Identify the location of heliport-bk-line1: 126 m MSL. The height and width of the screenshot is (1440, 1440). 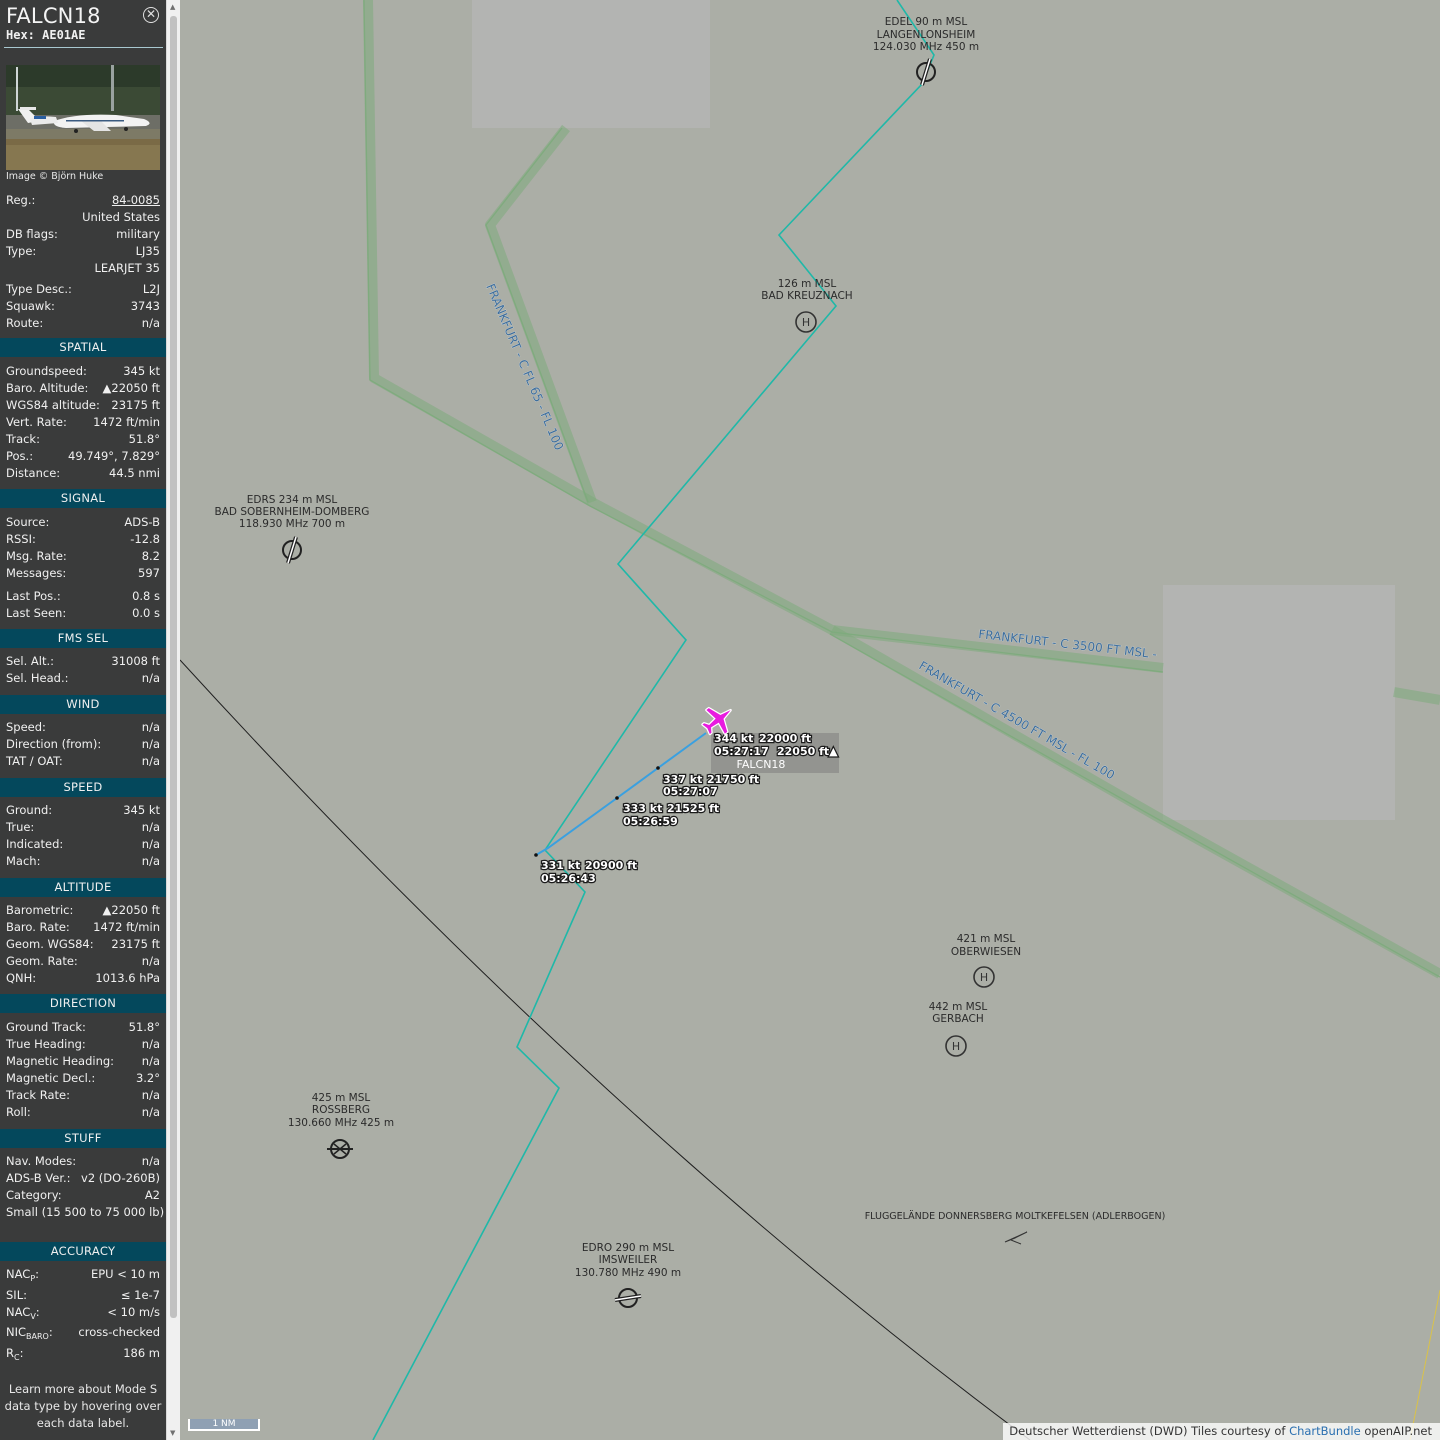
(807, 284).